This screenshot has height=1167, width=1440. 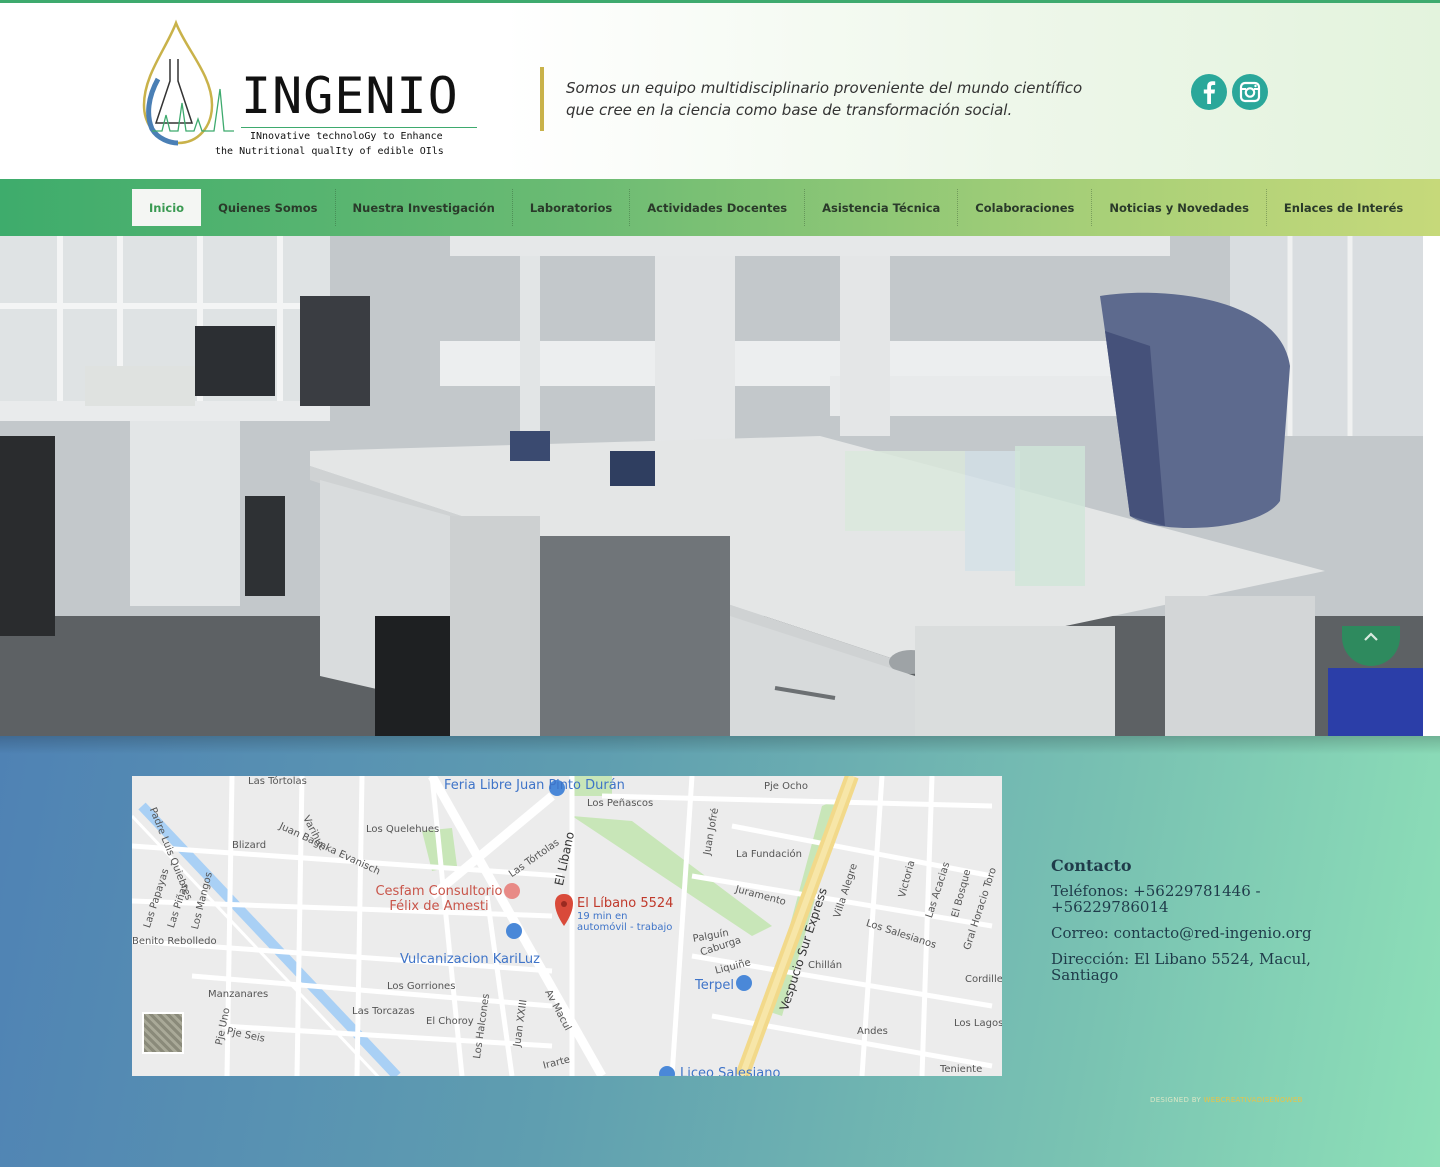 What do you see at coordinates (714, 985) in the screenshot?
I see `map-poi-terpel: Terpel` at bounding box center [714, 985].